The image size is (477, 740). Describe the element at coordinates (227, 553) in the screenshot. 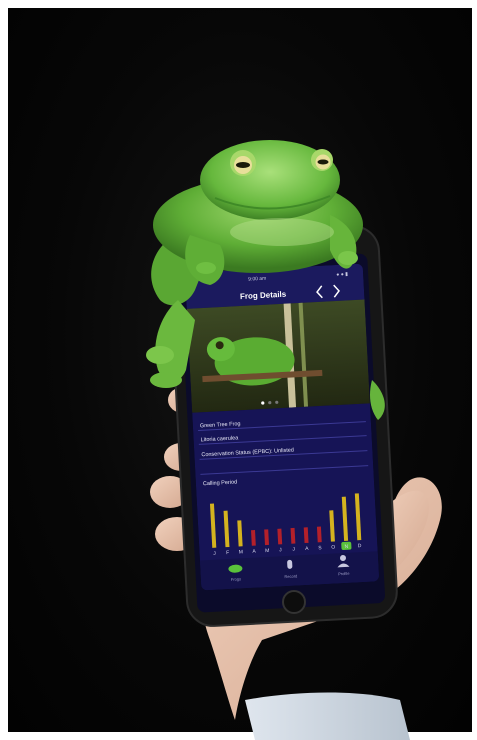

I see `month-label: F` at that location.